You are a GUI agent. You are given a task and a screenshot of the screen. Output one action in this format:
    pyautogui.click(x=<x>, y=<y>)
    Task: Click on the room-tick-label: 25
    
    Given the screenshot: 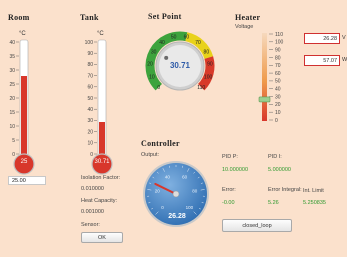 What is the action you would take?
    pyautogui.click(x=12, y=85)
    